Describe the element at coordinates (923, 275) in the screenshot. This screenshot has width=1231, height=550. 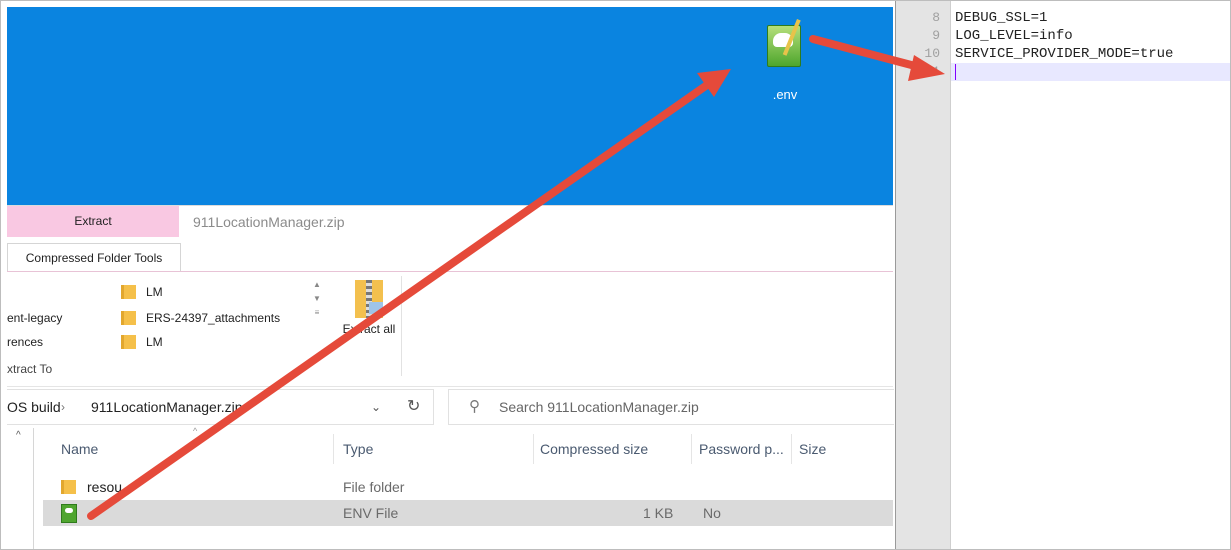
I see `line-number-gutter` at that location.